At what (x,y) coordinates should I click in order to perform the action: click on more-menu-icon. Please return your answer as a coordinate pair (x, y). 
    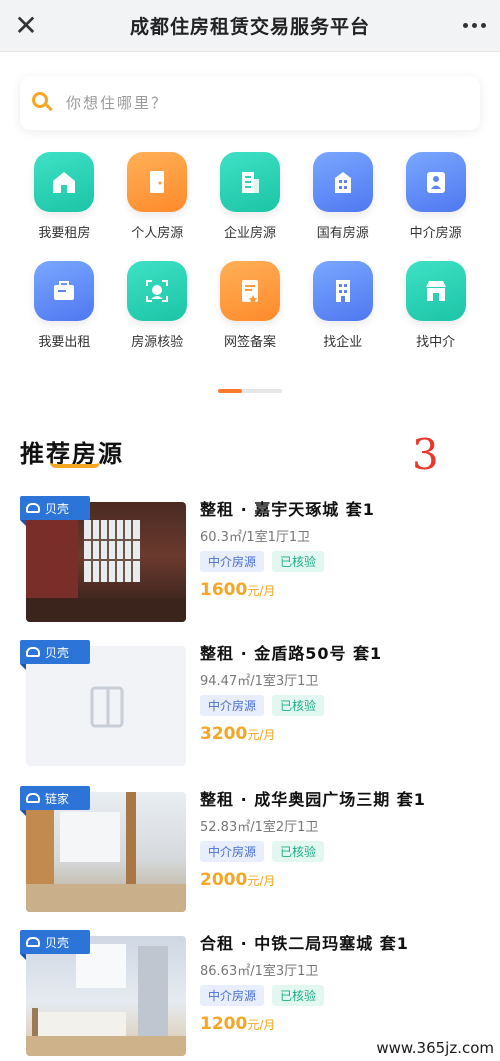
    Looking at the image, I should click on (474, 26).